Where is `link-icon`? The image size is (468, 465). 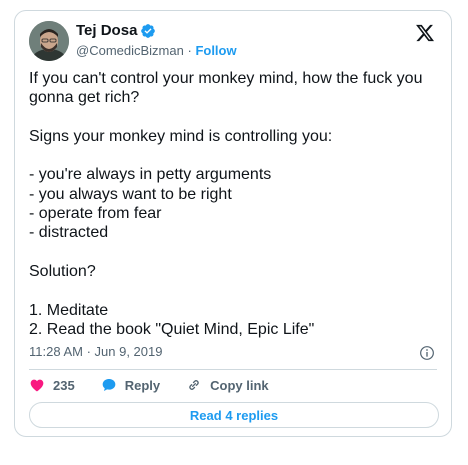
link-icon is located at coordinates (194, 385).